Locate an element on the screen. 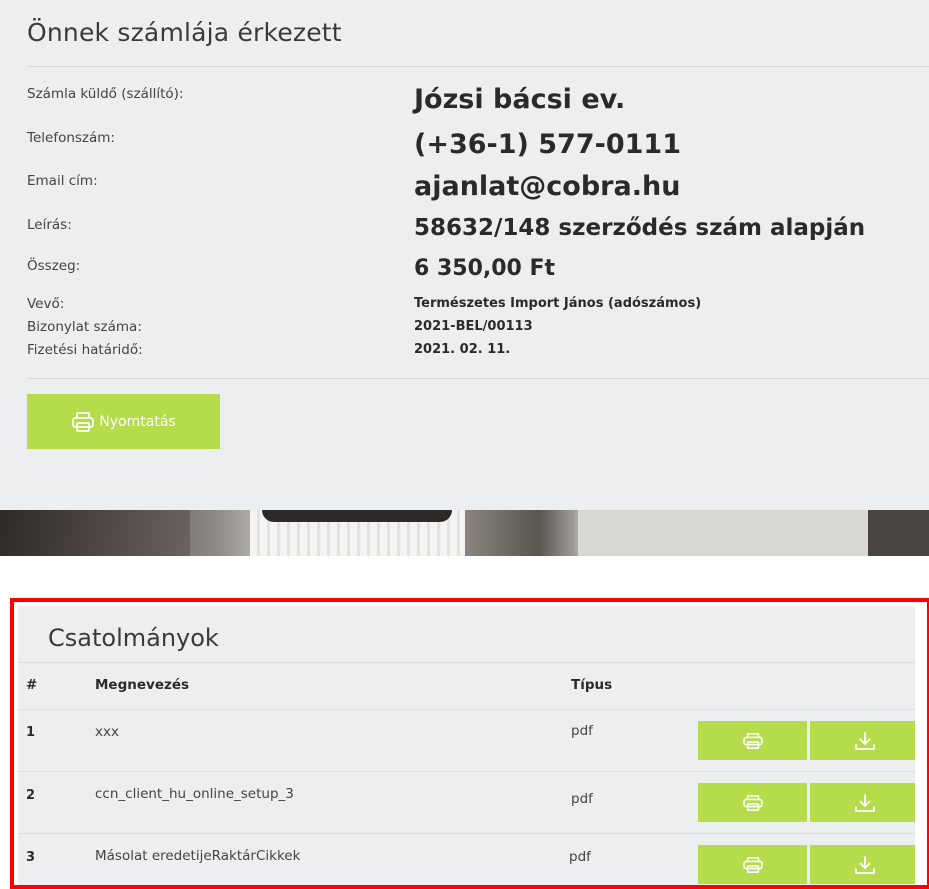 The width and height of the screenshot is (929, 889). row-number: 3 is located at coordinates (31, 857).